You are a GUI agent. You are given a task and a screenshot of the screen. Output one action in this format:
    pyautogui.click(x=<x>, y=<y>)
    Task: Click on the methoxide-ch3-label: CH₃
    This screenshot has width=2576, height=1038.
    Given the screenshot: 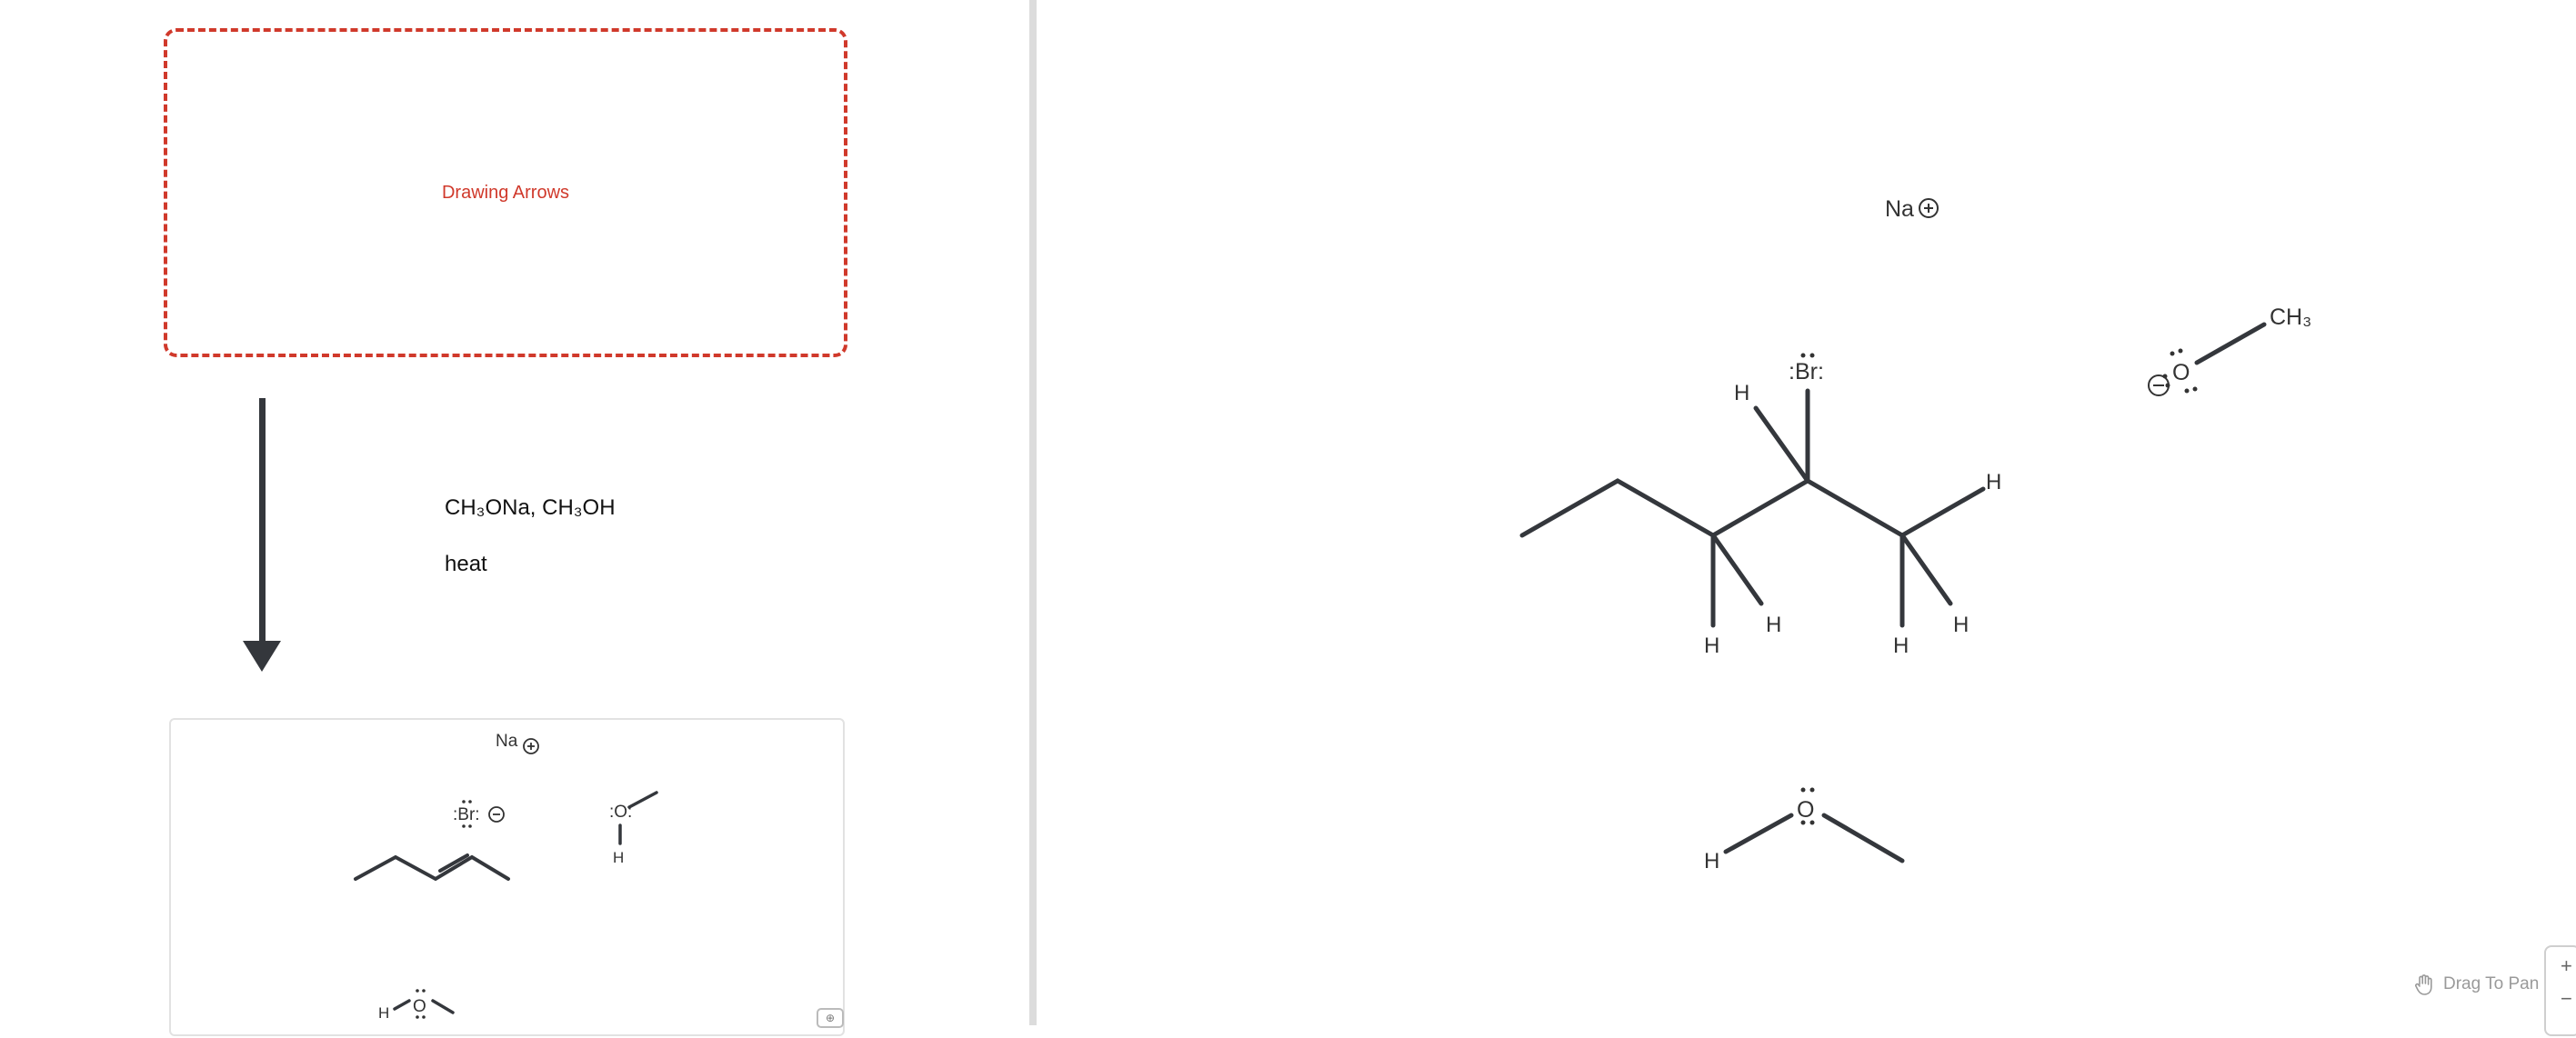 What is the action you would take?
    pyautogui.click(x=2291, y=317)
    